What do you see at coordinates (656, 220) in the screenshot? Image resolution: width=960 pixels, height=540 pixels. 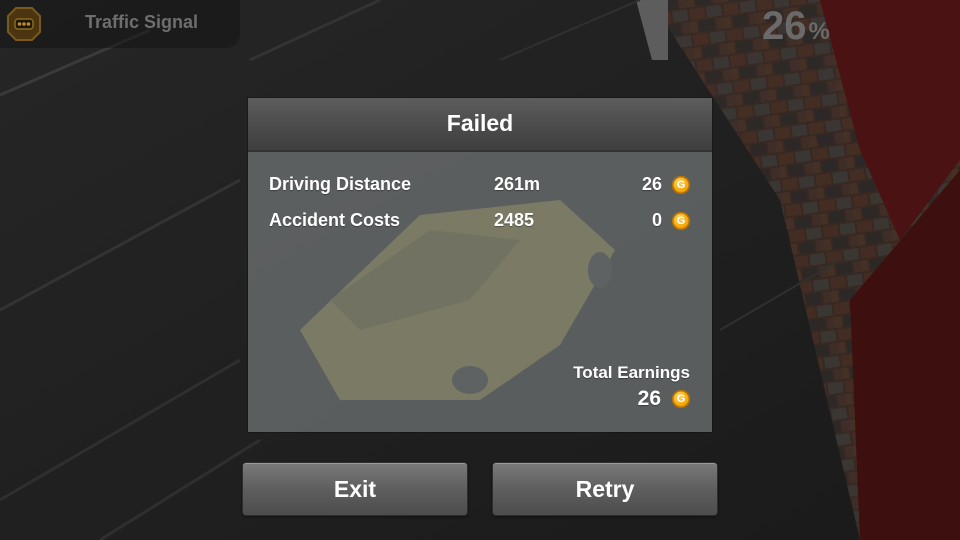 I see `row-amount: 0` at bounding box center [656, 220].